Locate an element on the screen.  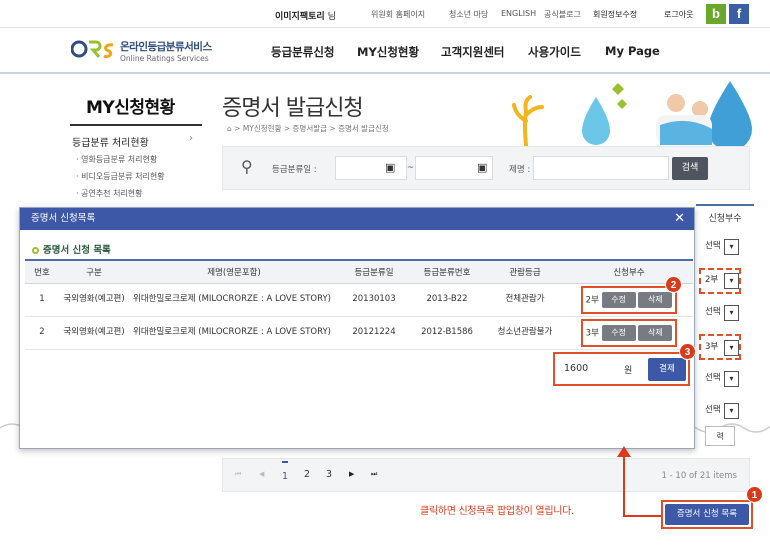
cell-code: 2013-B22 is located at coordinates (447, 300).